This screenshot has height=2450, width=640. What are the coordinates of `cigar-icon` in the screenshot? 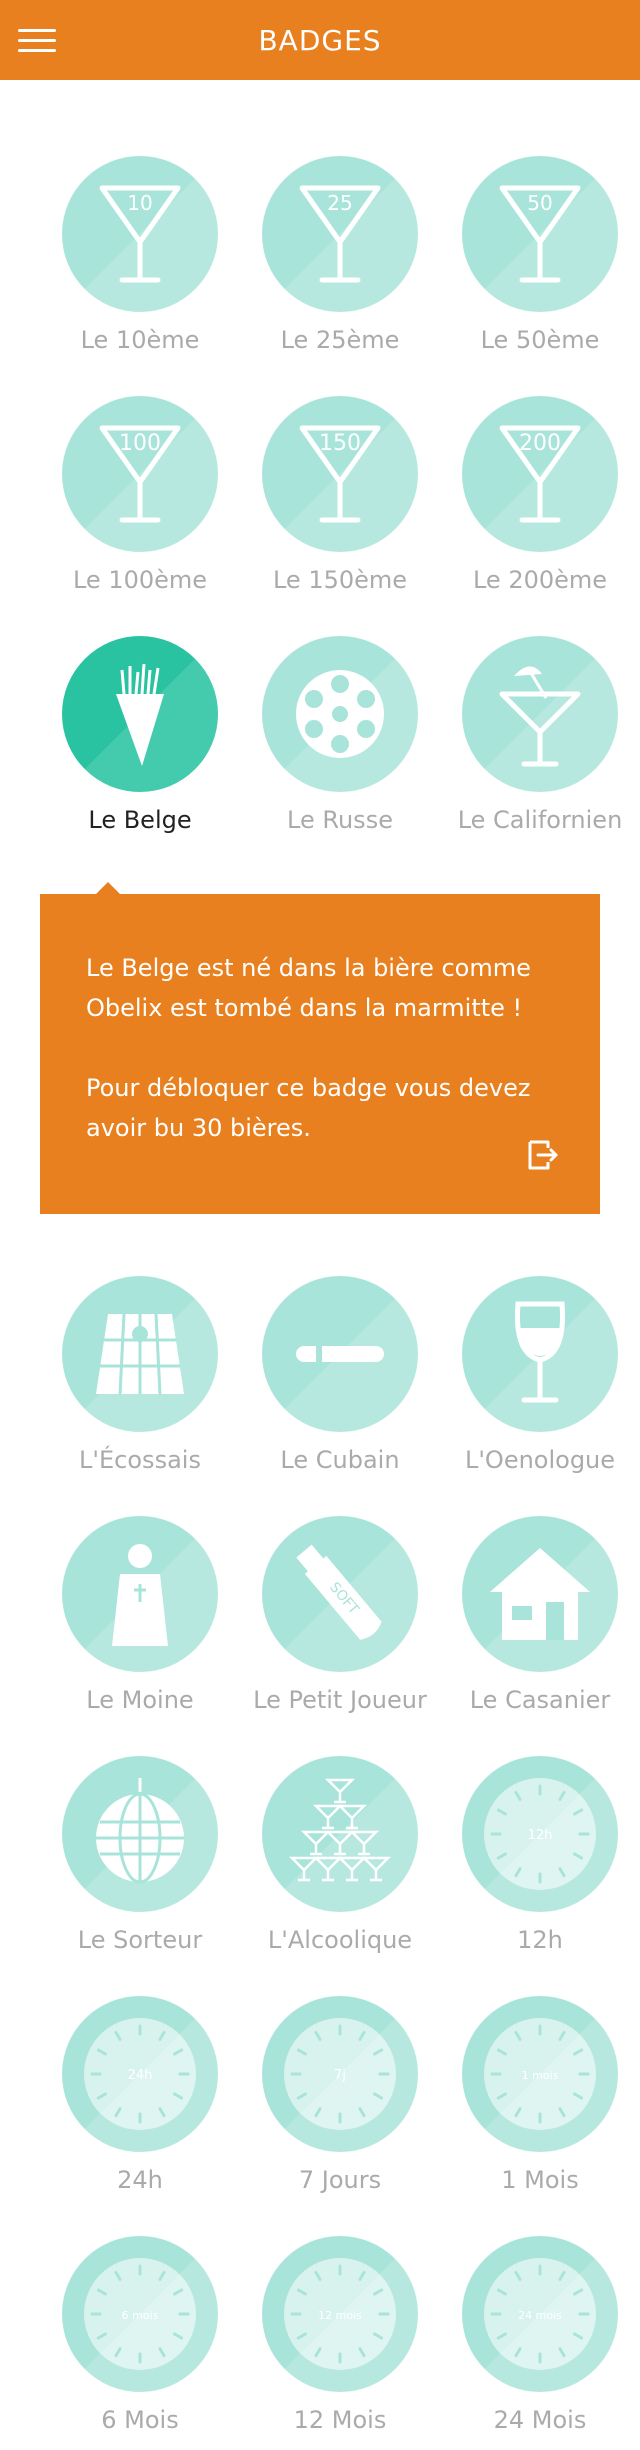 It's located at (340, 1354).